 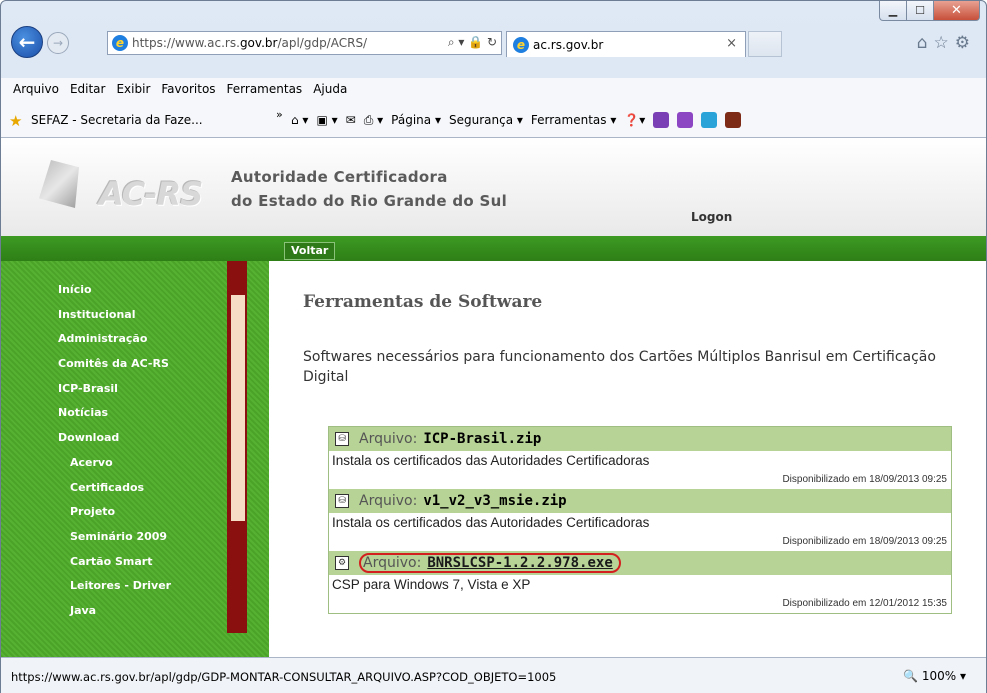 I want to click on sidebar-item: Seminário 2009, so click(x=114, y=537).